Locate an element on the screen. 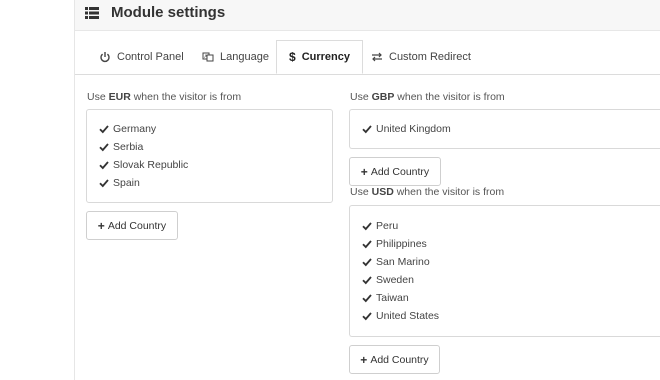 The height and width of the screenshot is (380, 660). tab-custom-redirect: Custom Redirect is located at coordinates (421, 56).